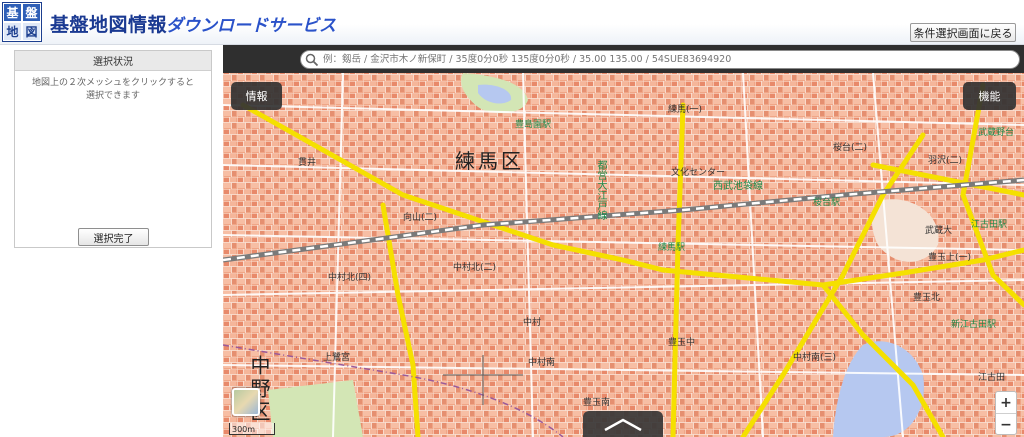 The image size is (1024, 437). Describe the element at coordinates (489, 161) in the screenshot. I see `ward-label: 練馬区` at that location.